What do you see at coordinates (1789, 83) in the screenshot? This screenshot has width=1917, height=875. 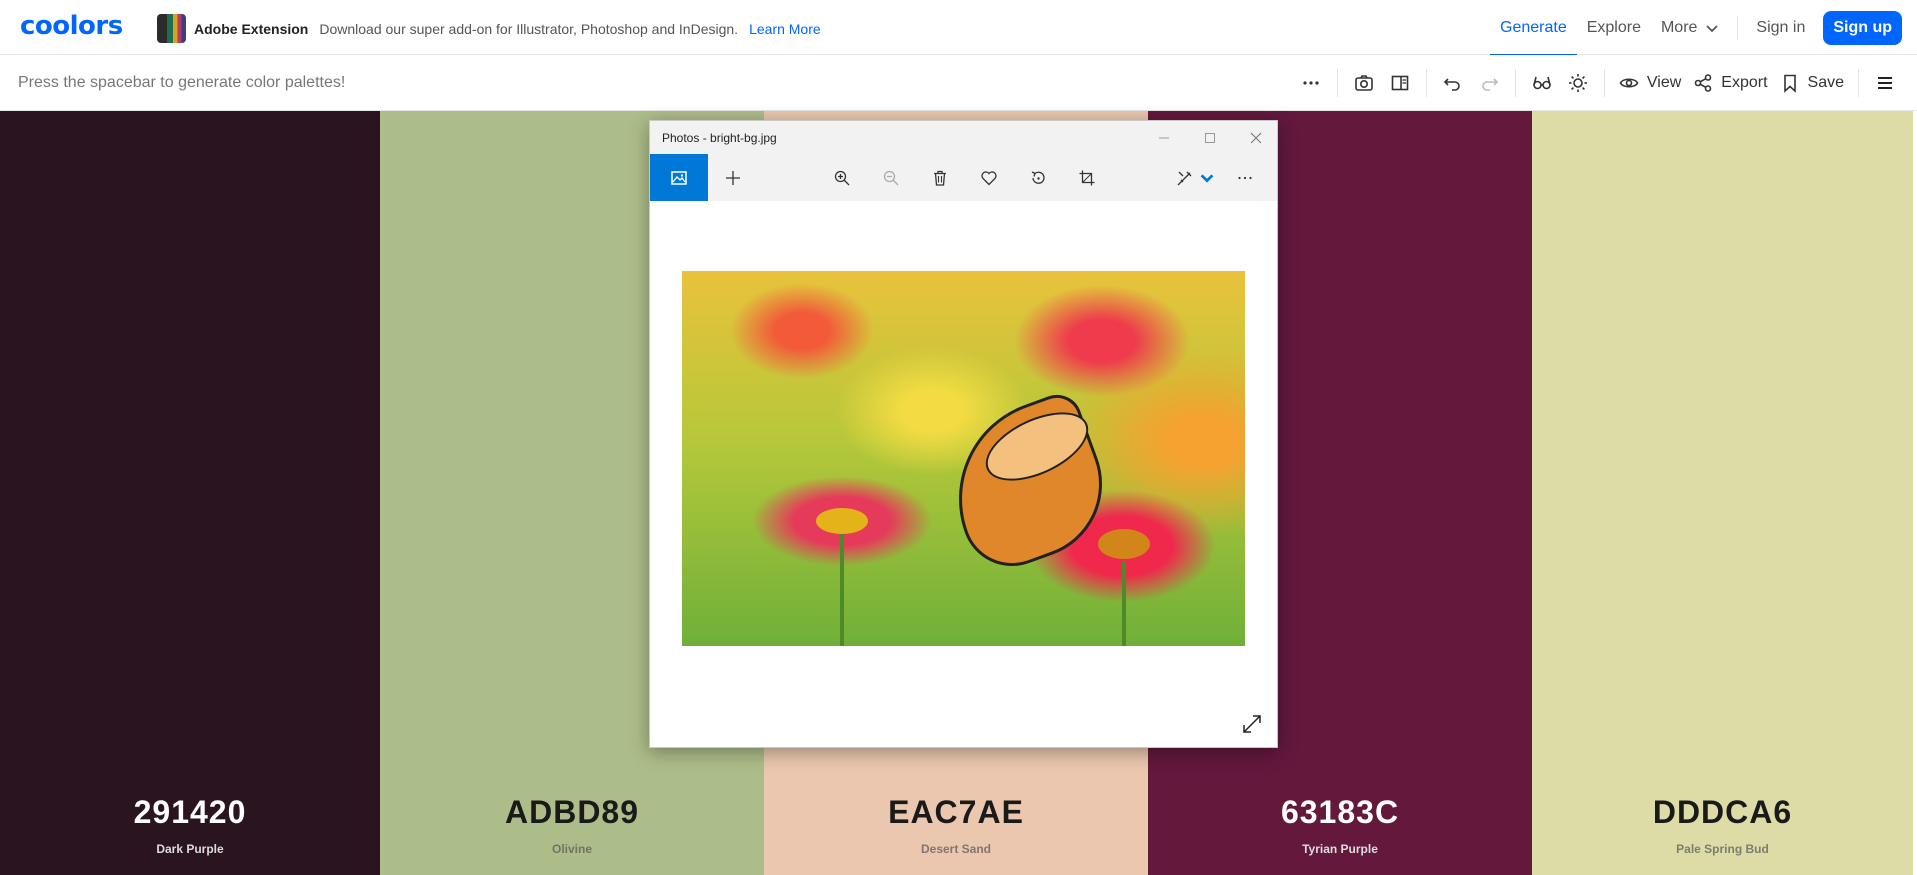 I see `bookmark-icon` at bounding box center [1789, 83].